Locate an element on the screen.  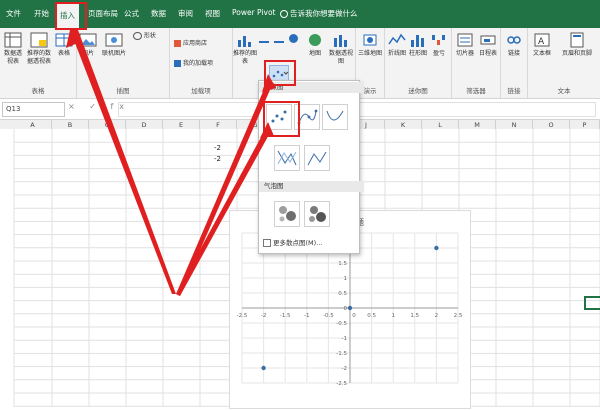
arrow-to-scatter-button is located at coordinates (224, 188).